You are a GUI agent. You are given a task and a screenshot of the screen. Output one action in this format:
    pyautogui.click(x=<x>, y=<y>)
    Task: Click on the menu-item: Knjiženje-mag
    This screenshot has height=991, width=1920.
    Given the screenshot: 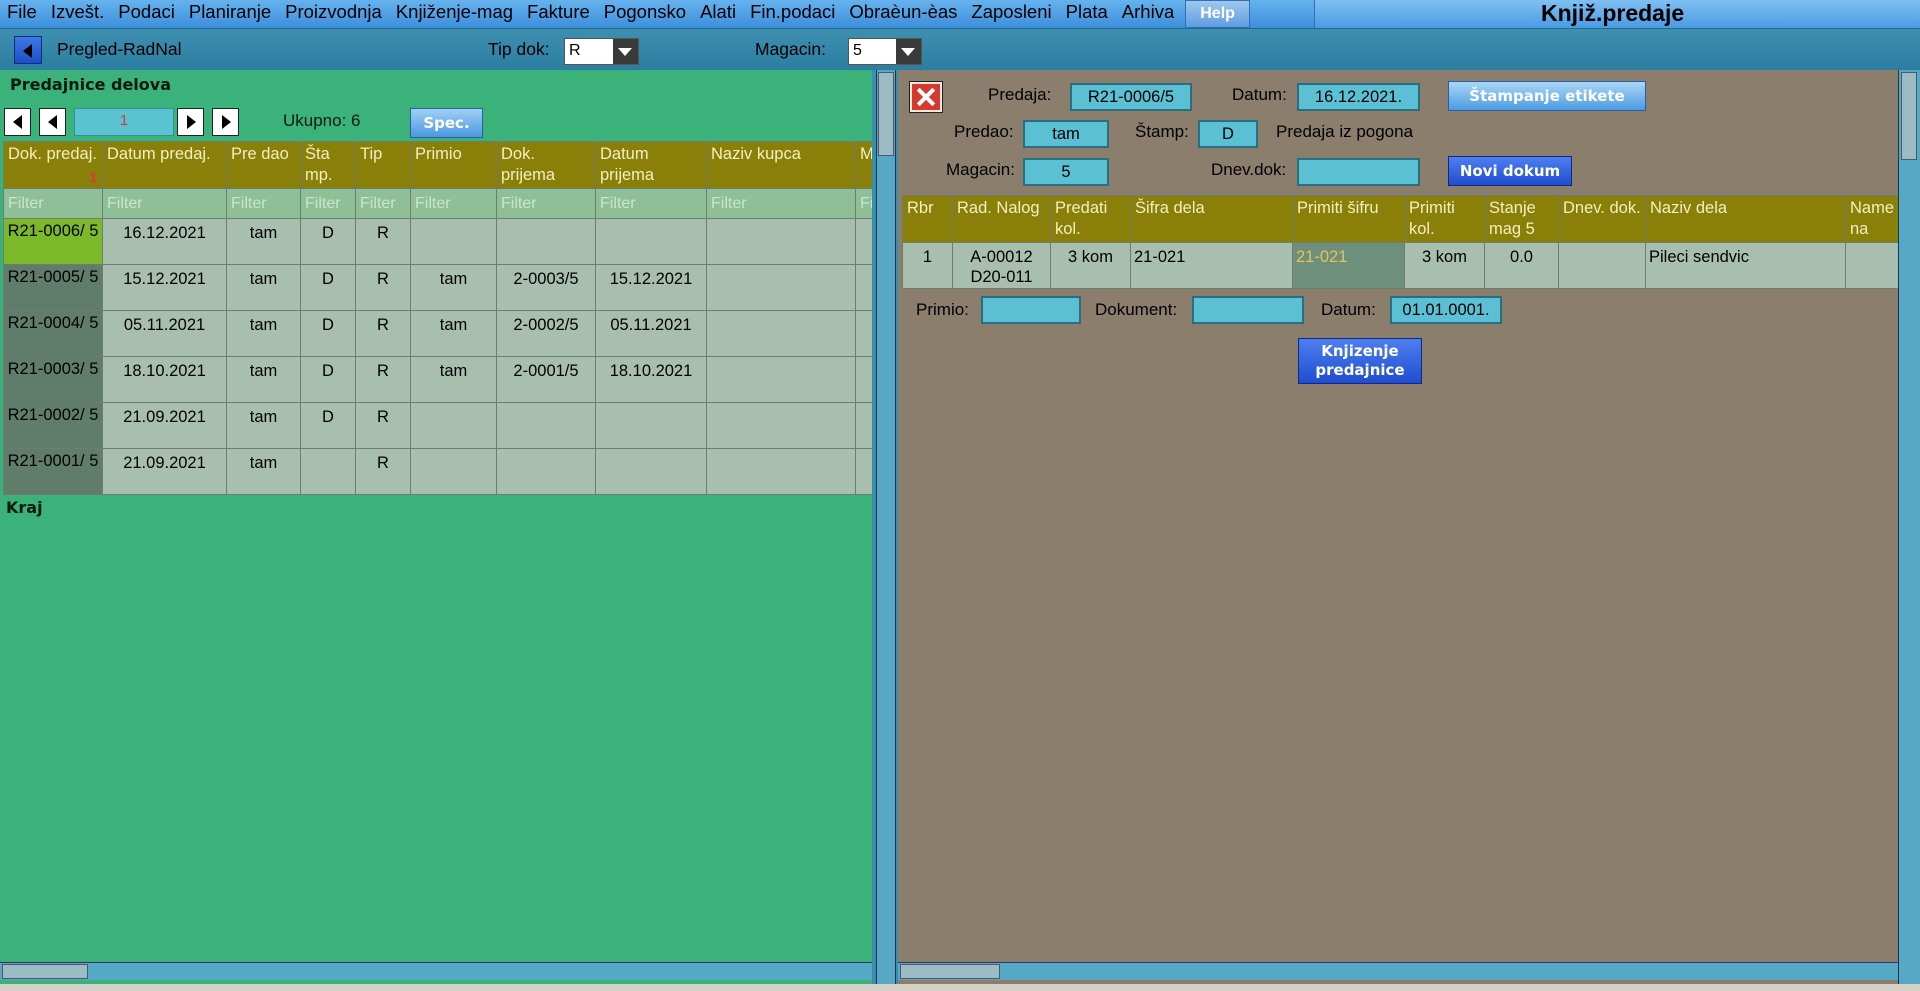 What is the action you would take?
    pyautogui.click(x=454, y=14)
    